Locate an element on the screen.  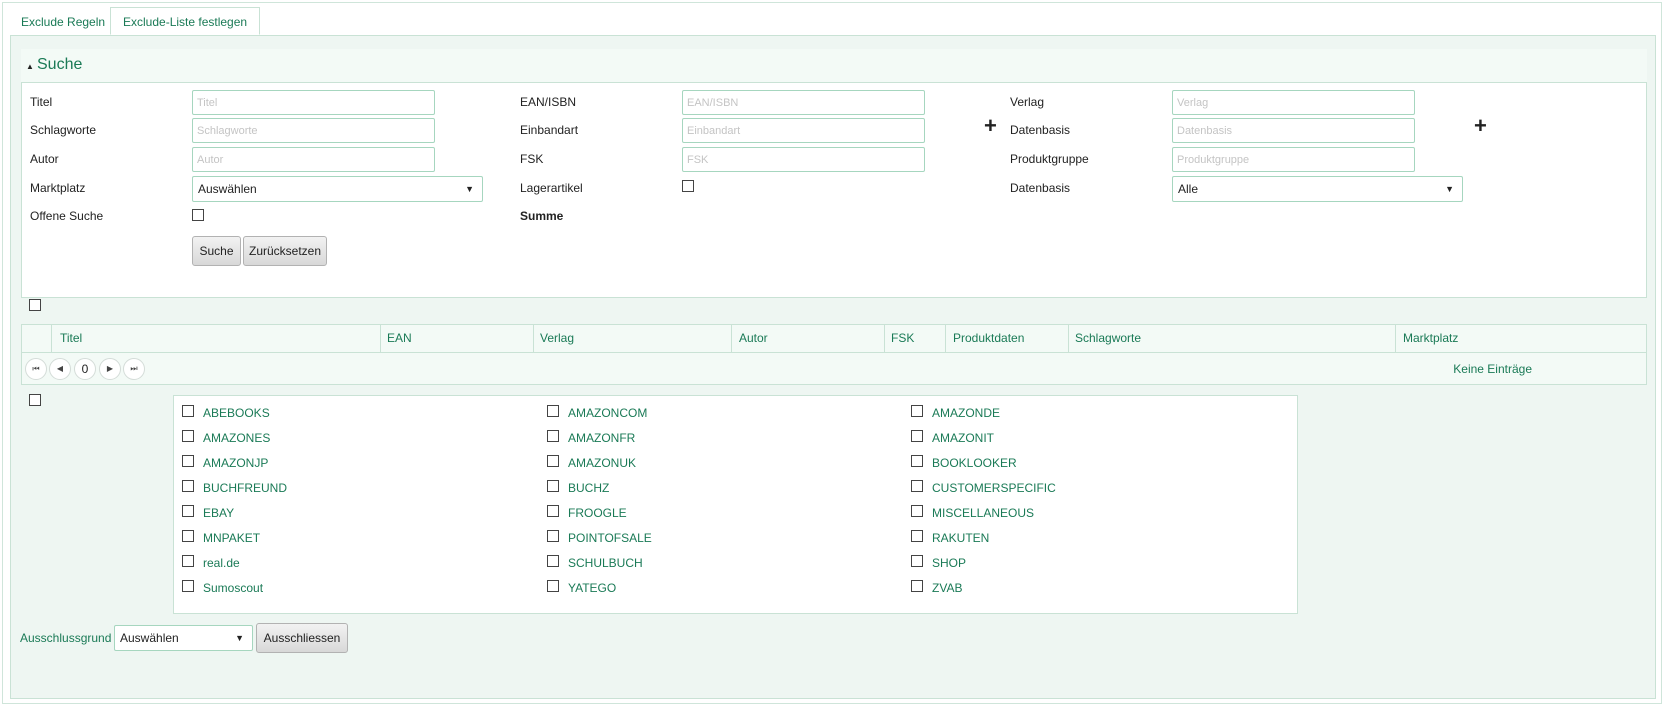
schlagworte-label: Schlagworte is located at coordinates (63, 130).